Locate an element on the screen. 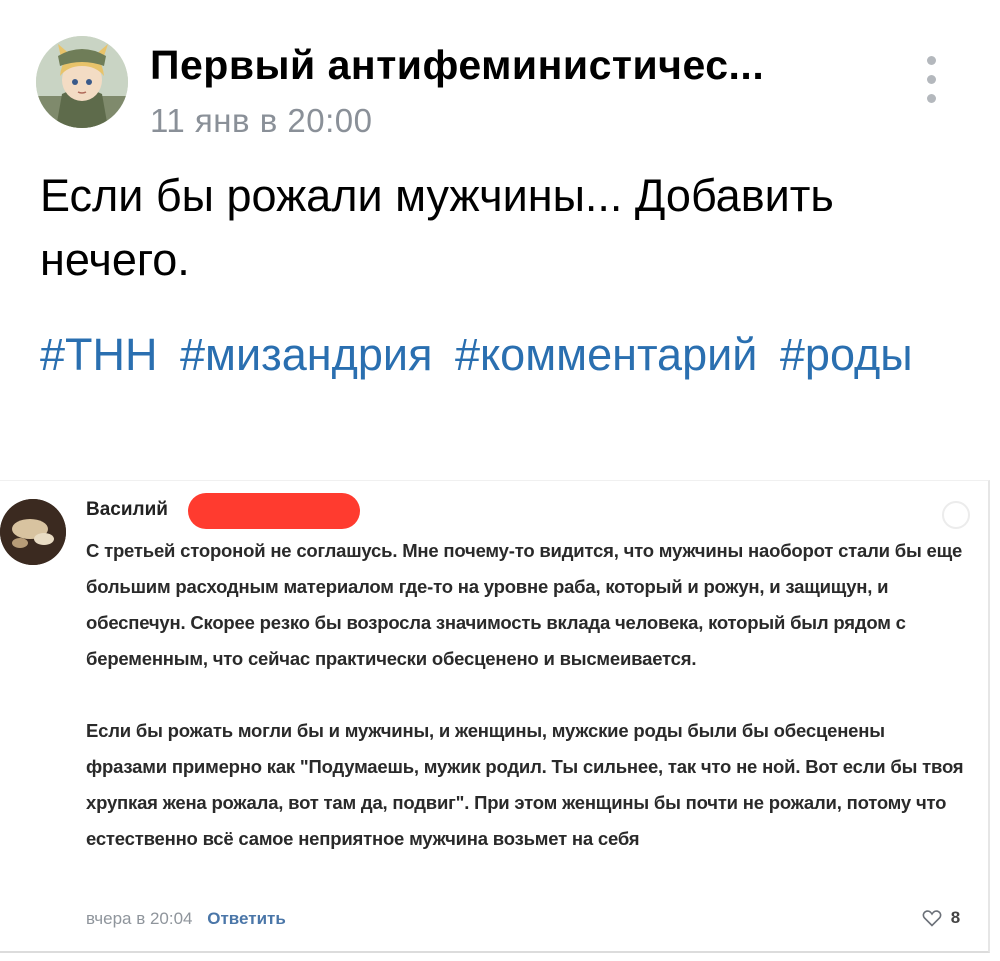 This screenshot has height=961, width=1000. hashtag-list: #ТНН #мизандрия #комментарий #роды is located at coordinates (490, 355).